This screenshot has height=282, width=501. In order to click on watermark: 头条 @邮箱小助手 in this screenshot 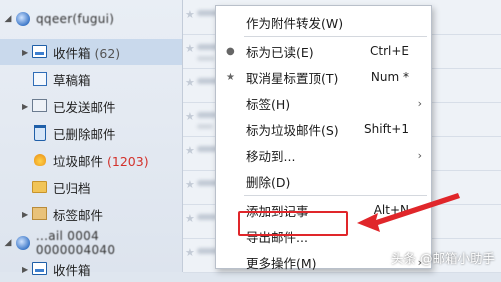, I will do `click(443, 257)`.